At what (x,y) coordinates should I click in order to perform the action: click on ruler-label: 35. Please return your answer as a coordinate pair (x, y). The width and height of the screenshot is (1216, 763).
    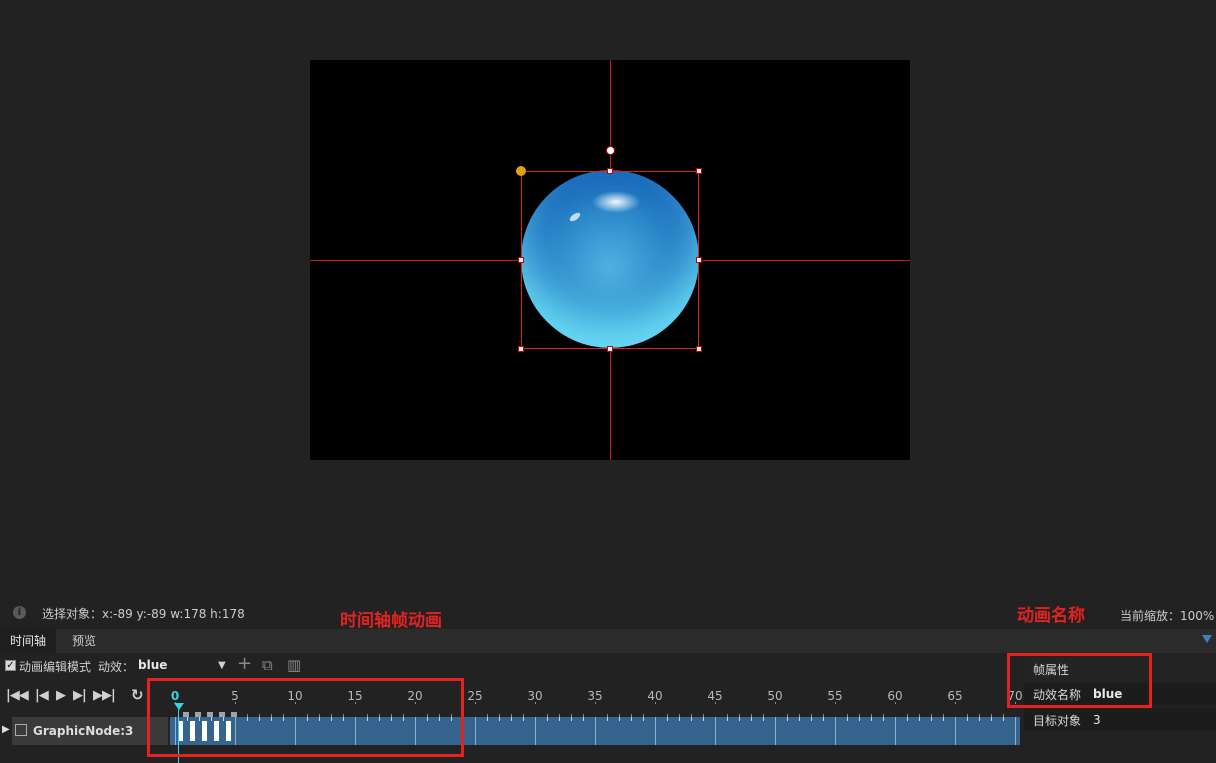
    Looking at the image, I should click on (595, 696).